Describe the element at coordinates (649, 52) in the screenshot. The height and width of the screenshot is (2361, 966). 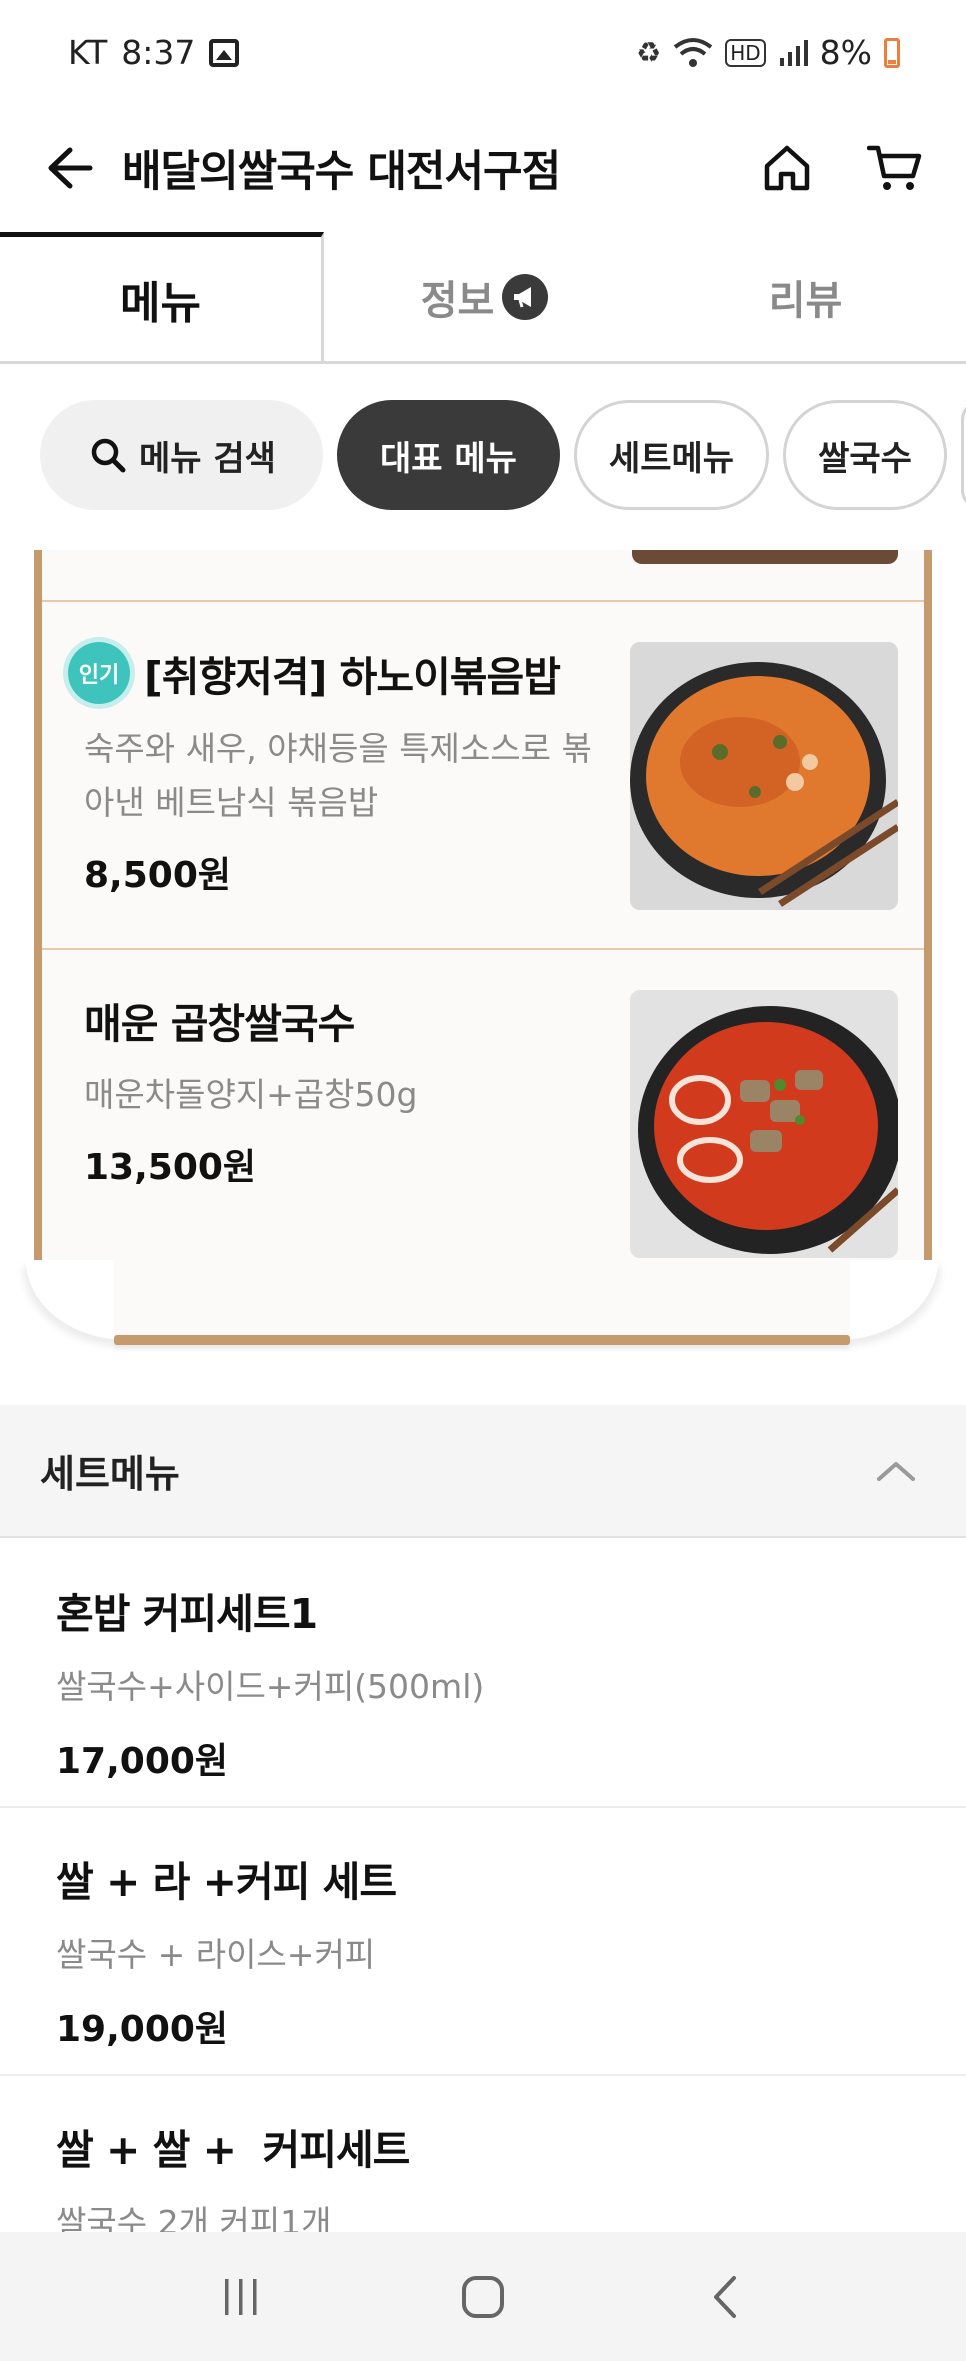
I see `battery-saver-icon: ♻` at that location.